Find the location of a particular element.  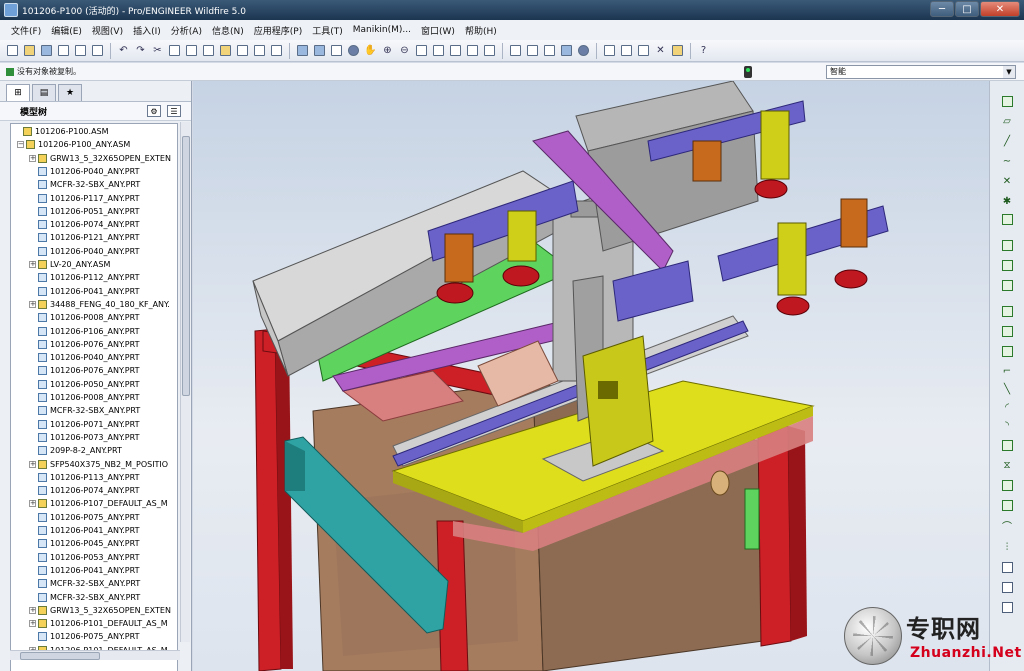

extrude-icon is located at coordinates (1007, 331).